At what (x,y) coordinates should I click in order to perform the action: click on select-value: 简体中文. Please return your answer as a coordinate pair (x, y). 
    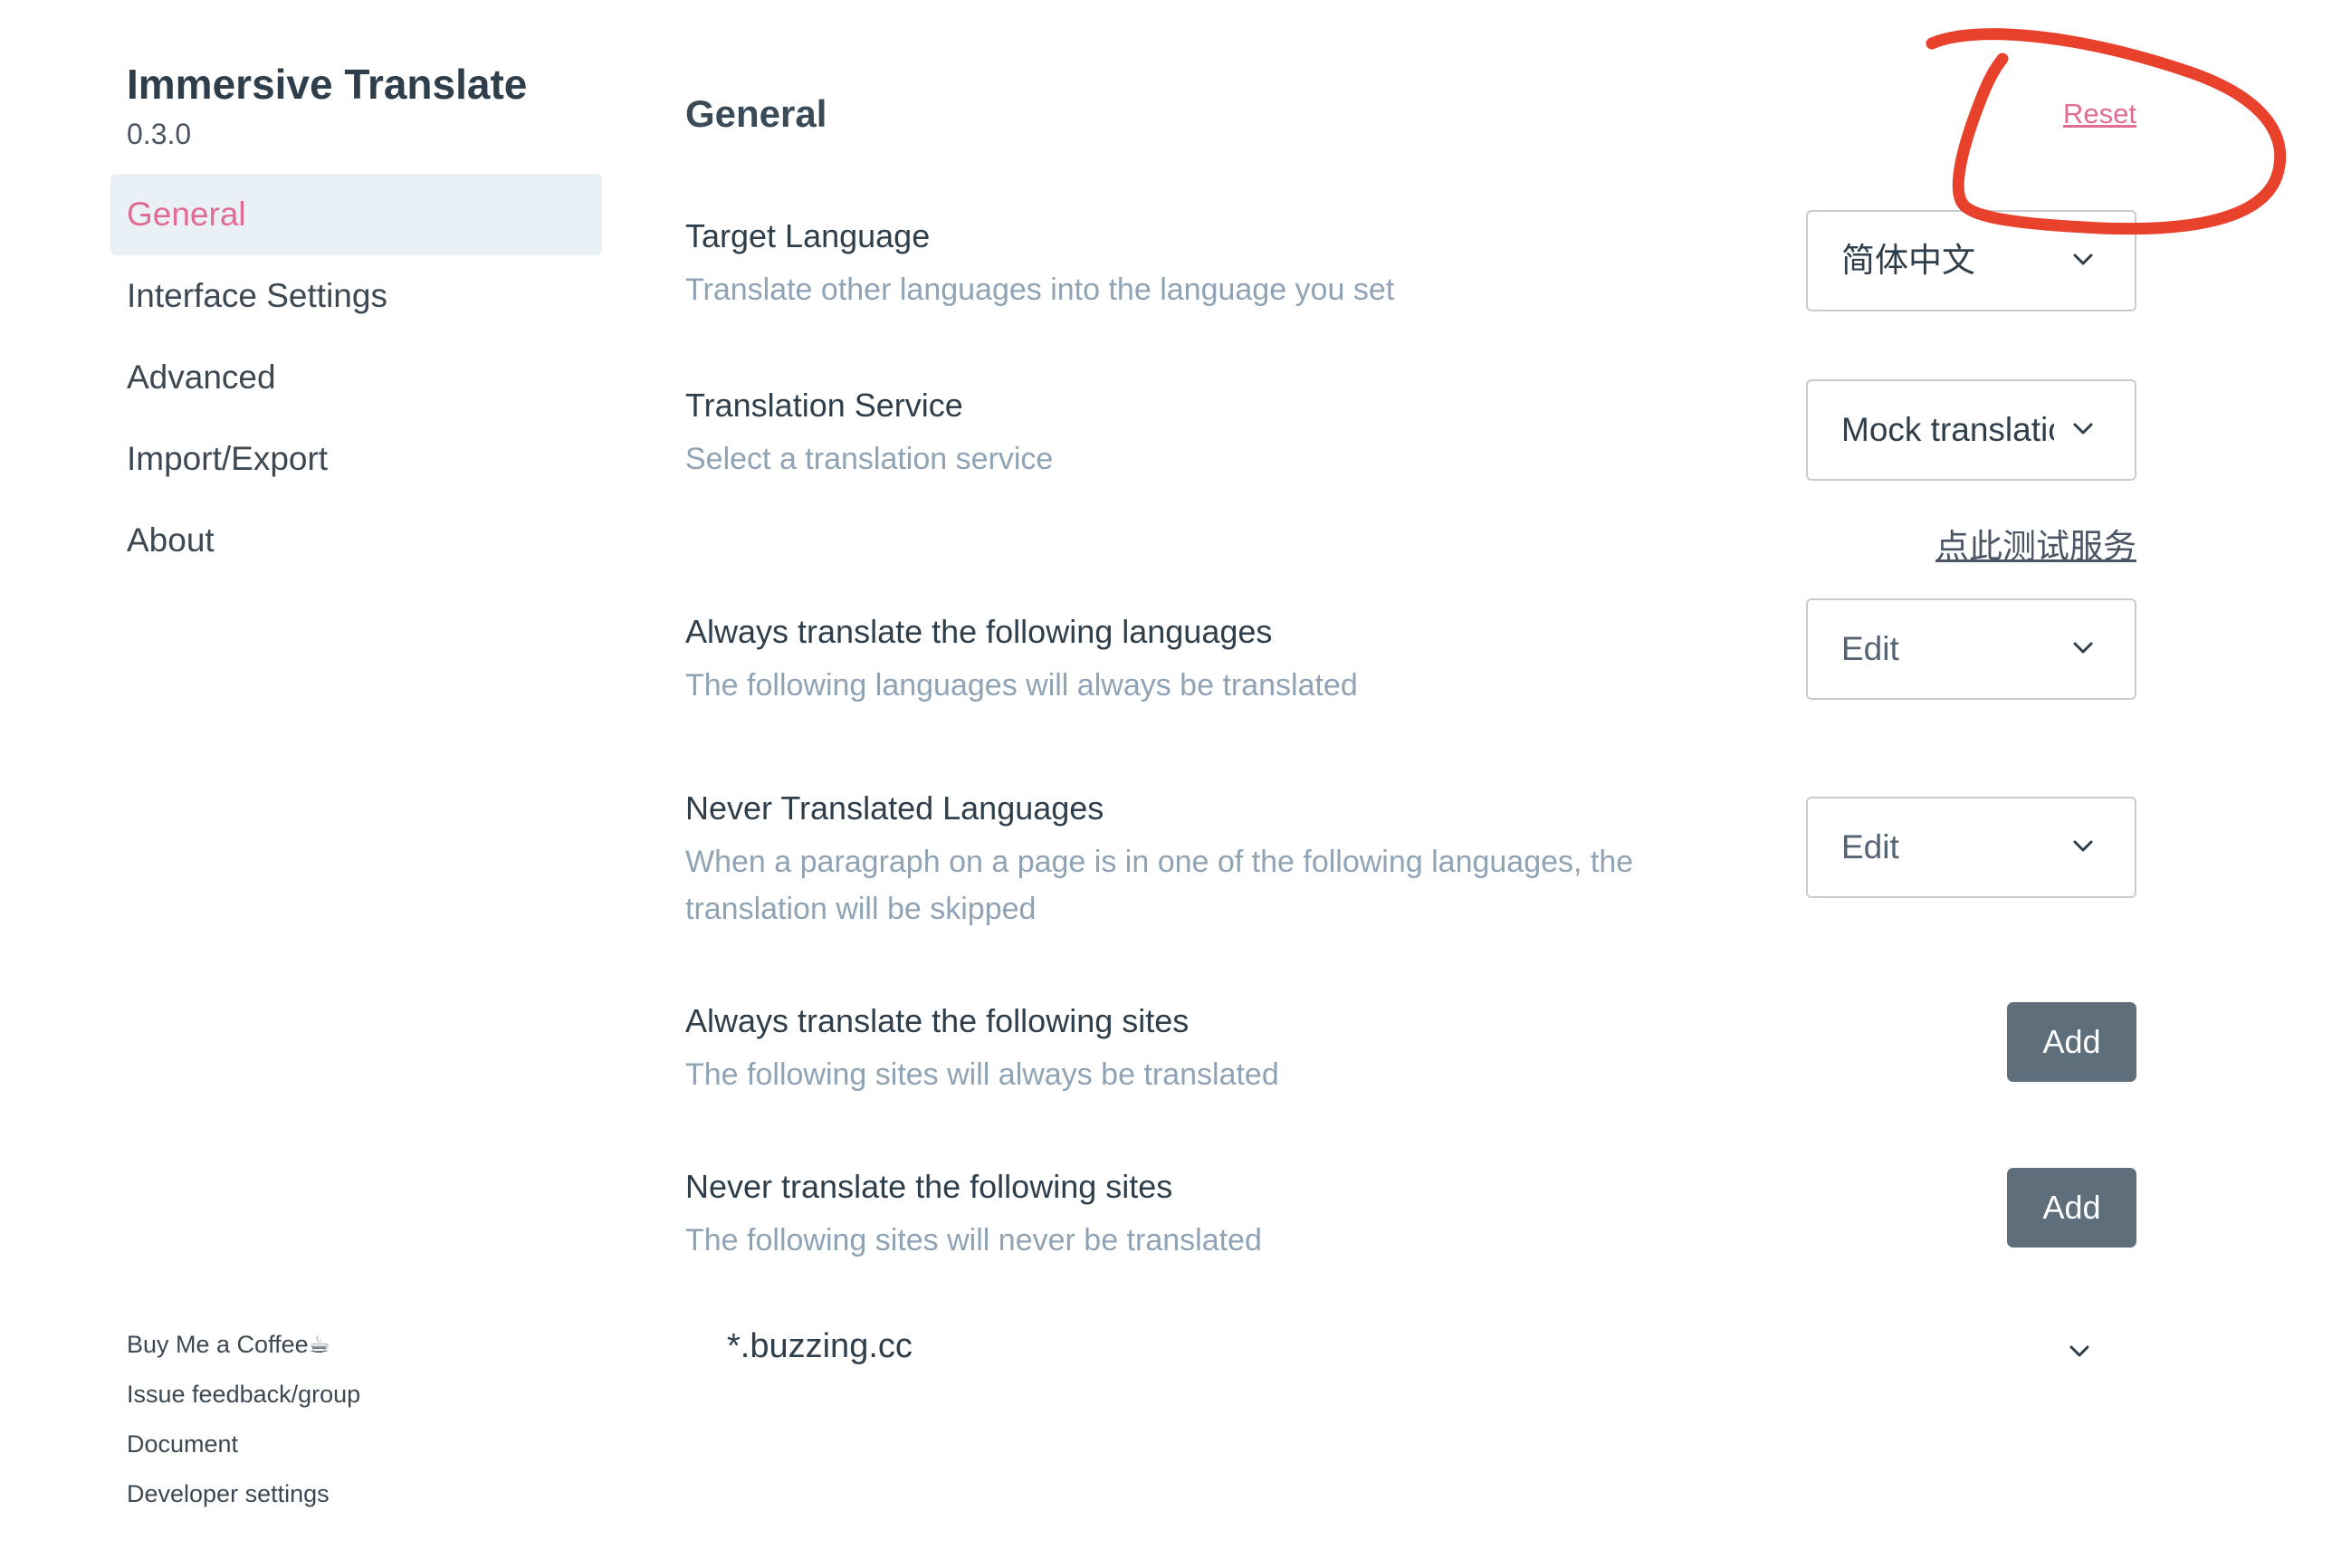
    Looking at the image, I should click on (1908, 260).